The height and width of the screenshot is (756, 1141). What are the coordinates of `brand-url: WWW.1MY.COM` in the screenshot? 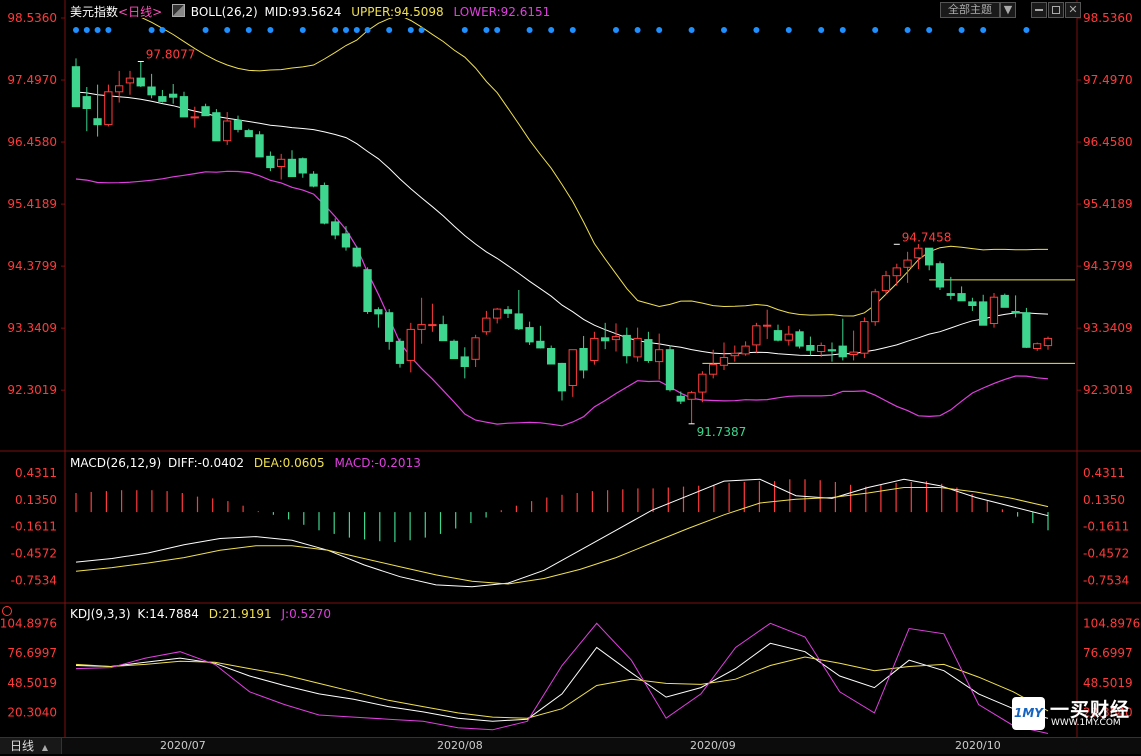 It's located at (1086, 723).